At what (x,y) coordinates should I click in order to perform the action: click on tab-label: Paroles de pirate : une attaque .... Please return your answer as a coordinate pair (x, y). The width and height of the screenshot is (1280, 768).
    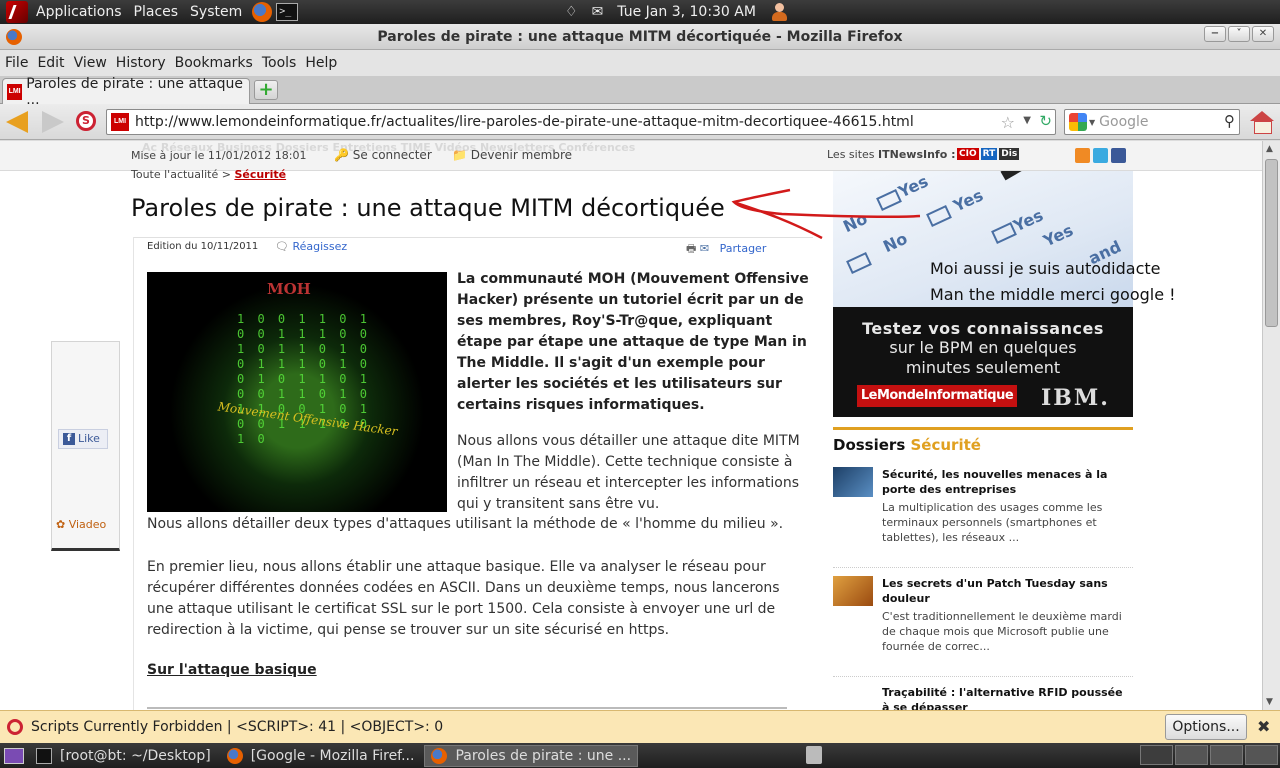
    Looking at the image, I should click on (134, 91).